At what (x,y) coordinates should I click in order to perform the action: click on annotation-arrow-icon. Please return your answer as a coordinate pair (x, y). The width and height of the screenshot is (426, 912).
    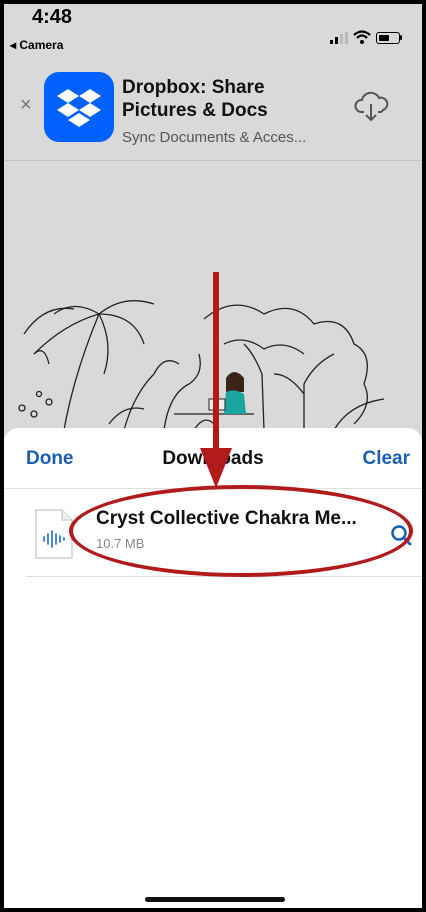
    Looking at the image, I should click on (216, 380).